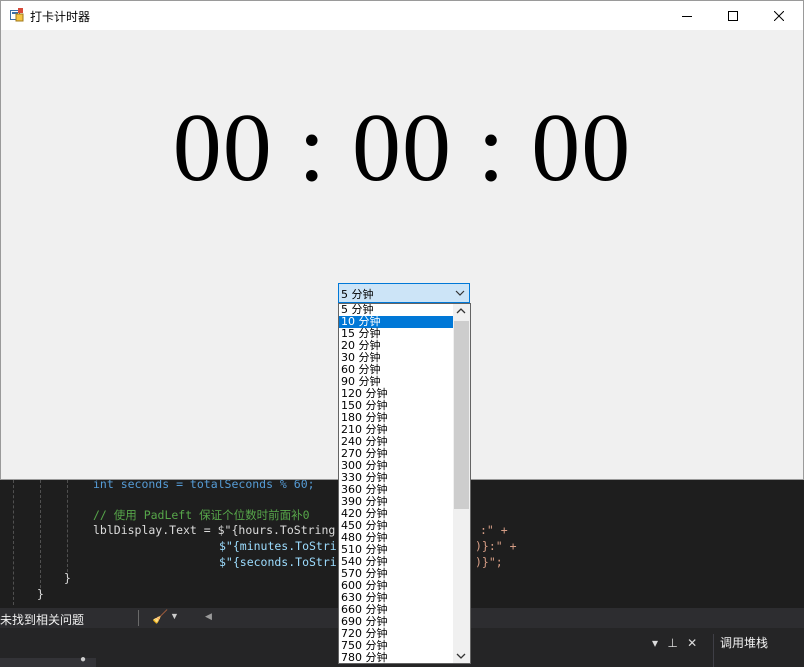  Describe the element at coordinates (677, 643) in the screenshot. I see `panel-controls: ▾ ⊥ ✕` at that location.